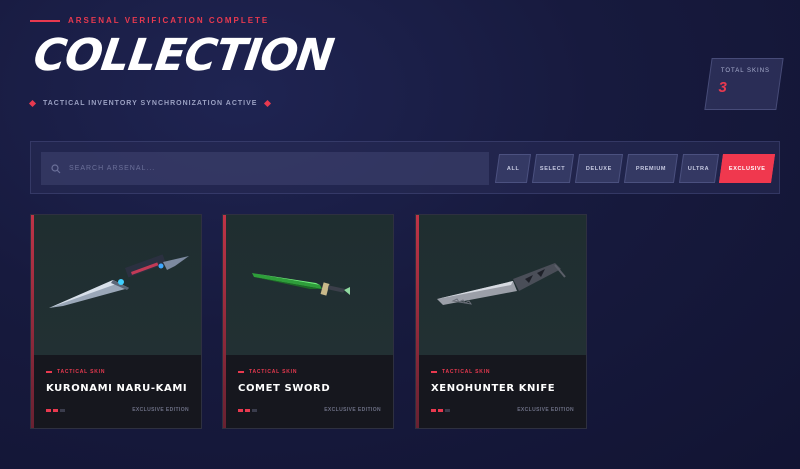 The width and height of the screenshot is (800, 469). What do you see at coordinates (745, 71) in the screenshot?
I see `total-skins-label: Total Skins` at bounding box center [745, 71].